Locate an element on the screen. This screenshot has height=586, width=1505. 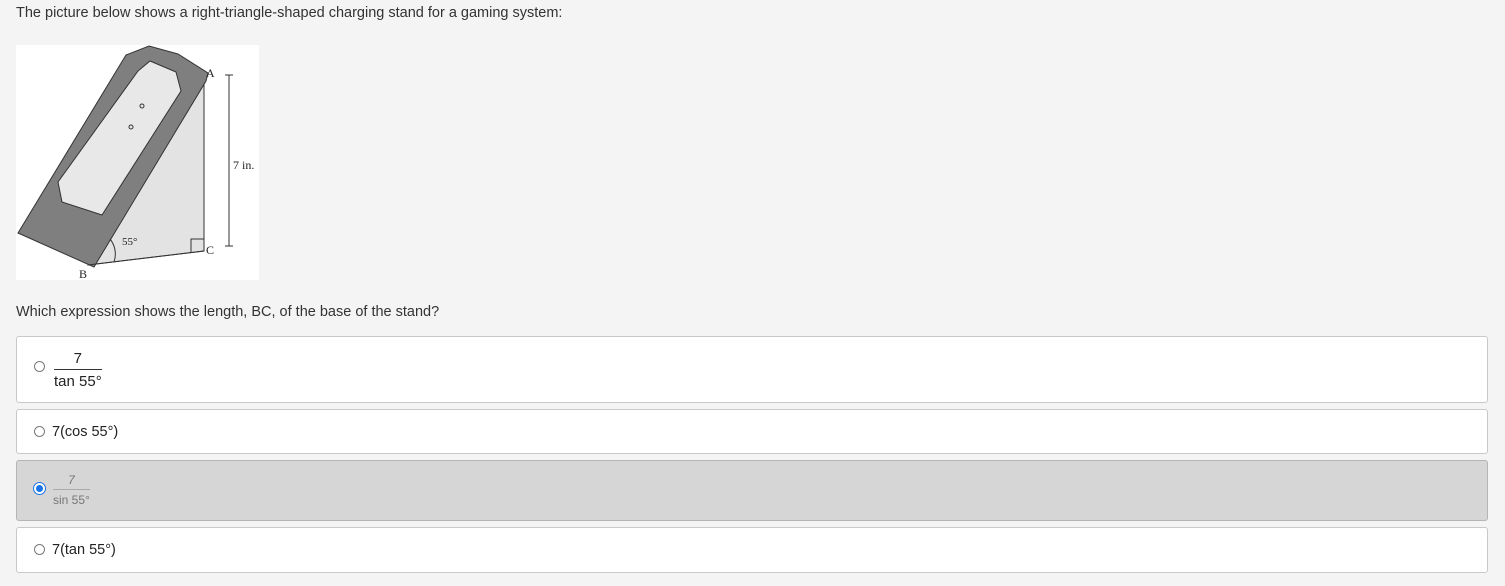
text-option-2: 7(cos 55°) is located at coordinates (85, 432).